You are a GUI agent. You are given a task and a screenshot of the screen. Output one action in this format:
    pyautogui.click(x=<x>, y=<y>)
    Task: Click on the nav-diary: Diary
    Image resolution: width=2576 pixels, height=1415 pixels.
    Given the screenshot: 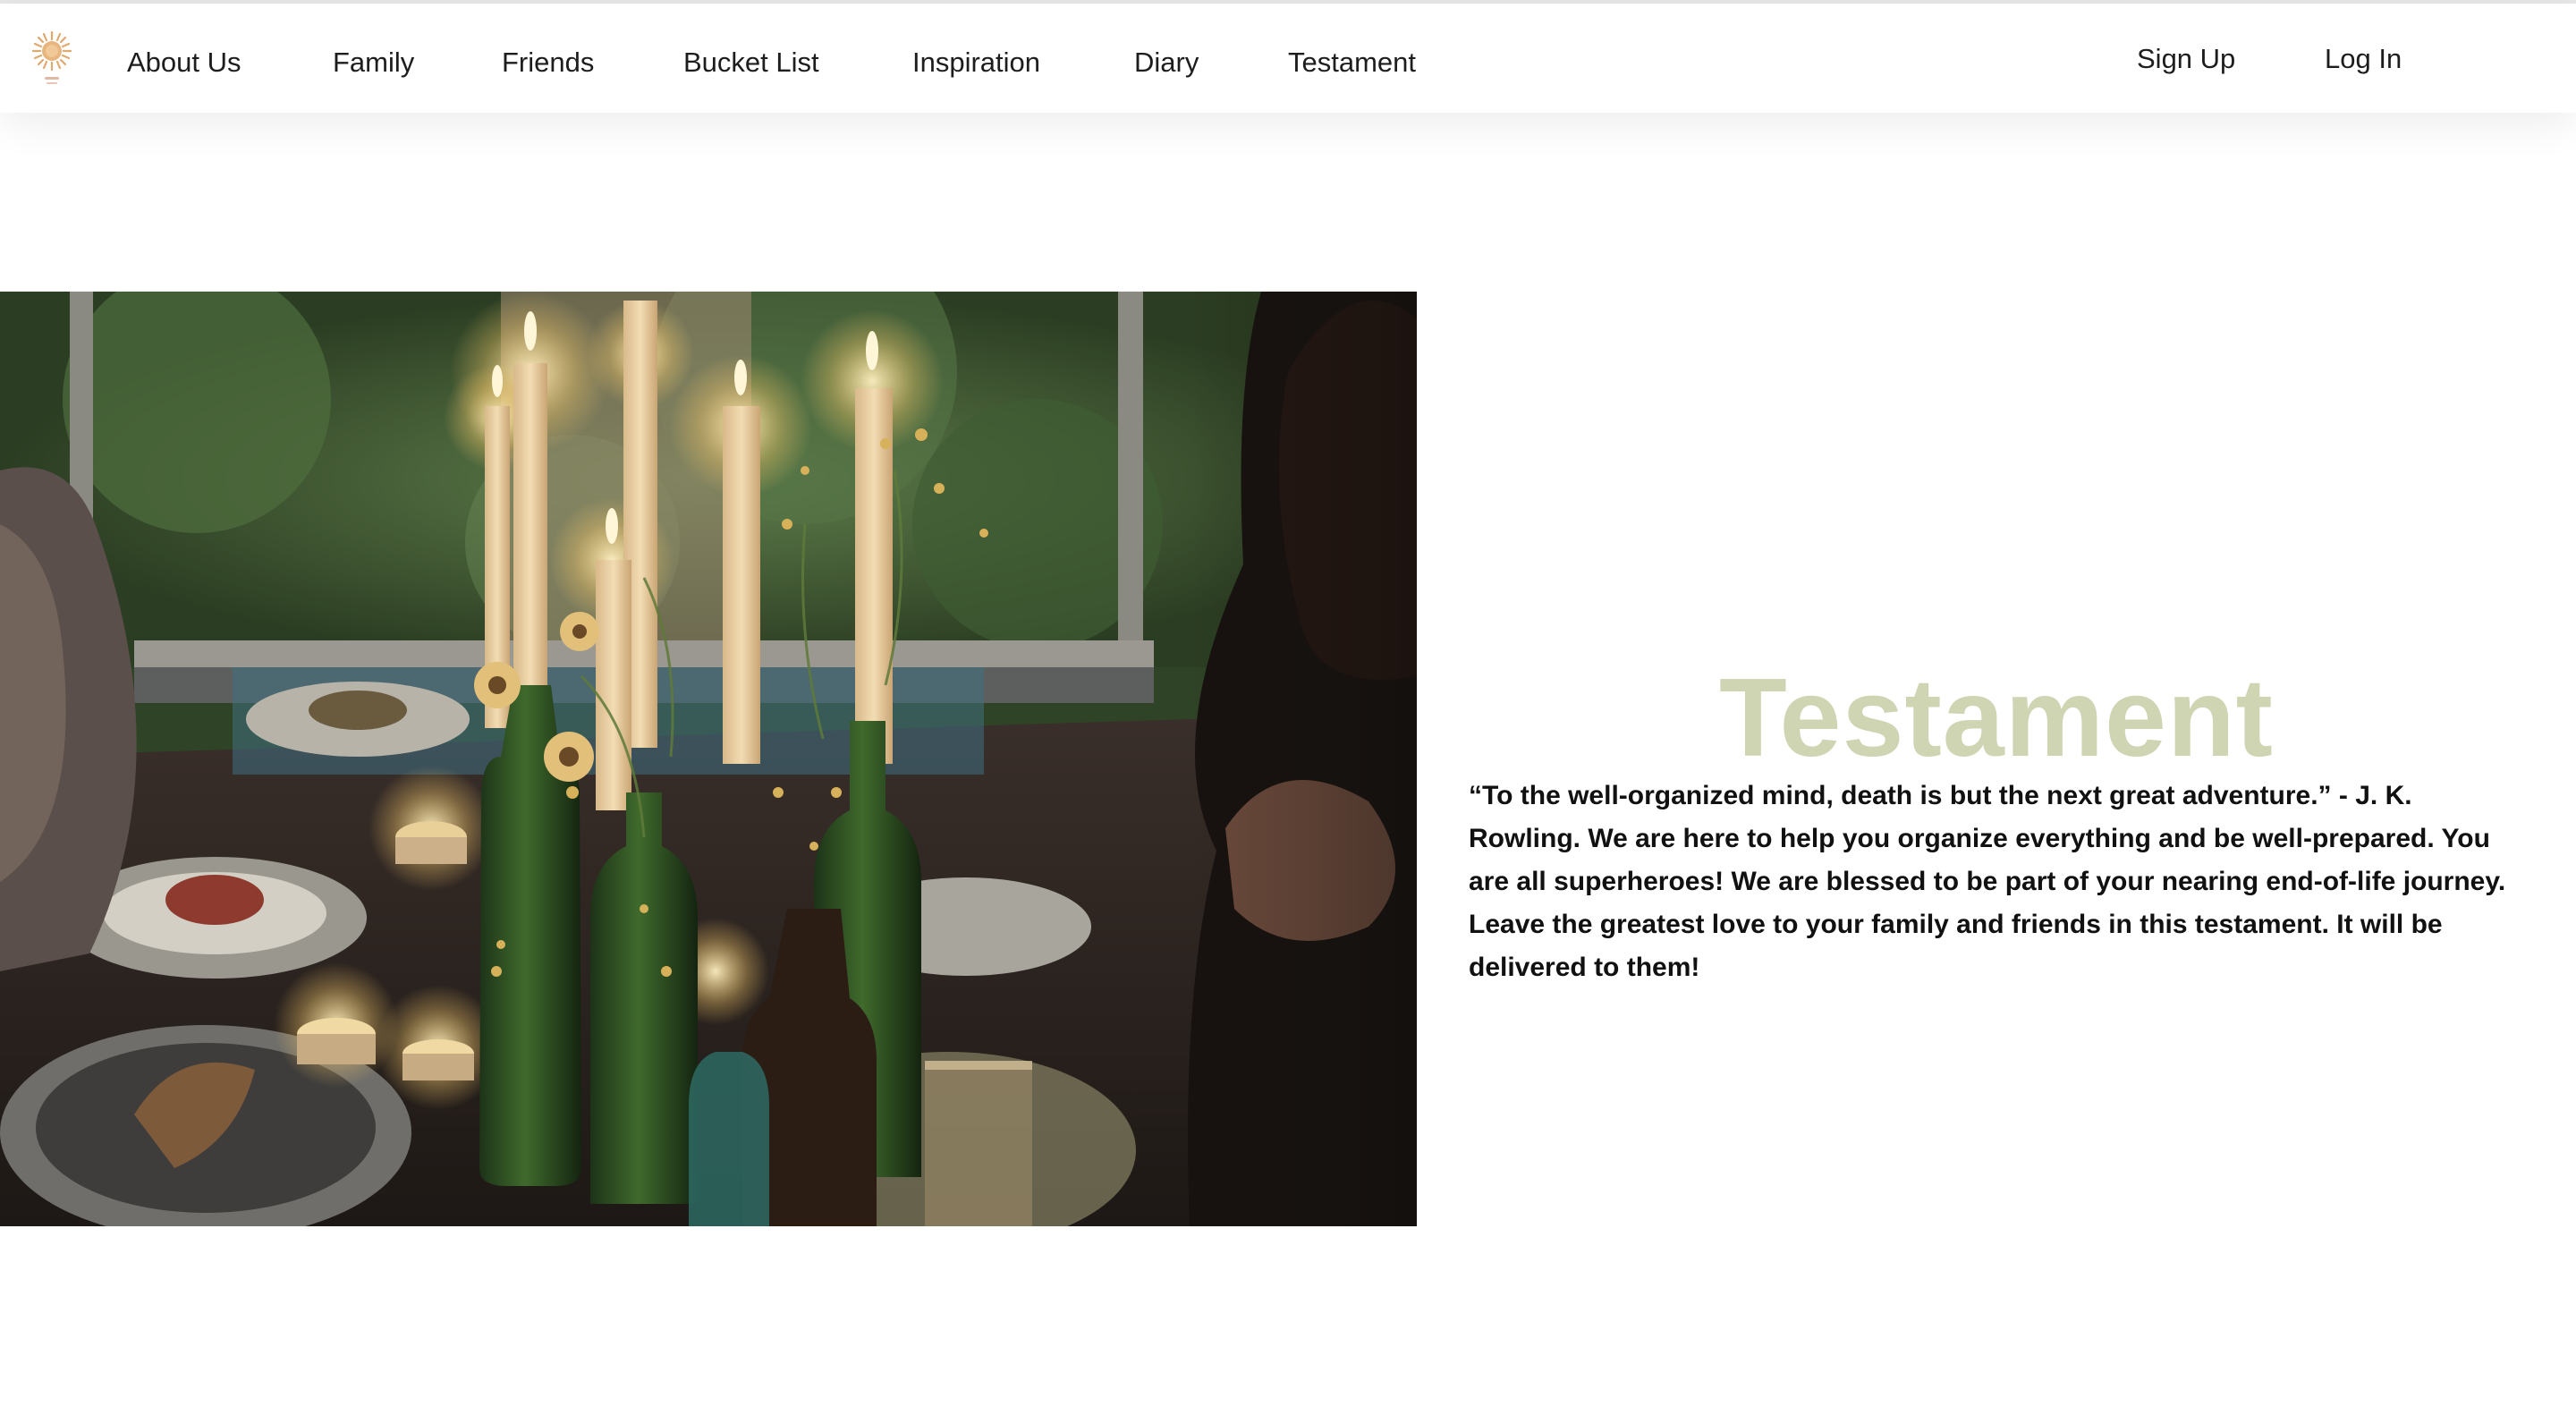 What is the action you would take?
    pyautogui.click(x=1166, y=63)
    